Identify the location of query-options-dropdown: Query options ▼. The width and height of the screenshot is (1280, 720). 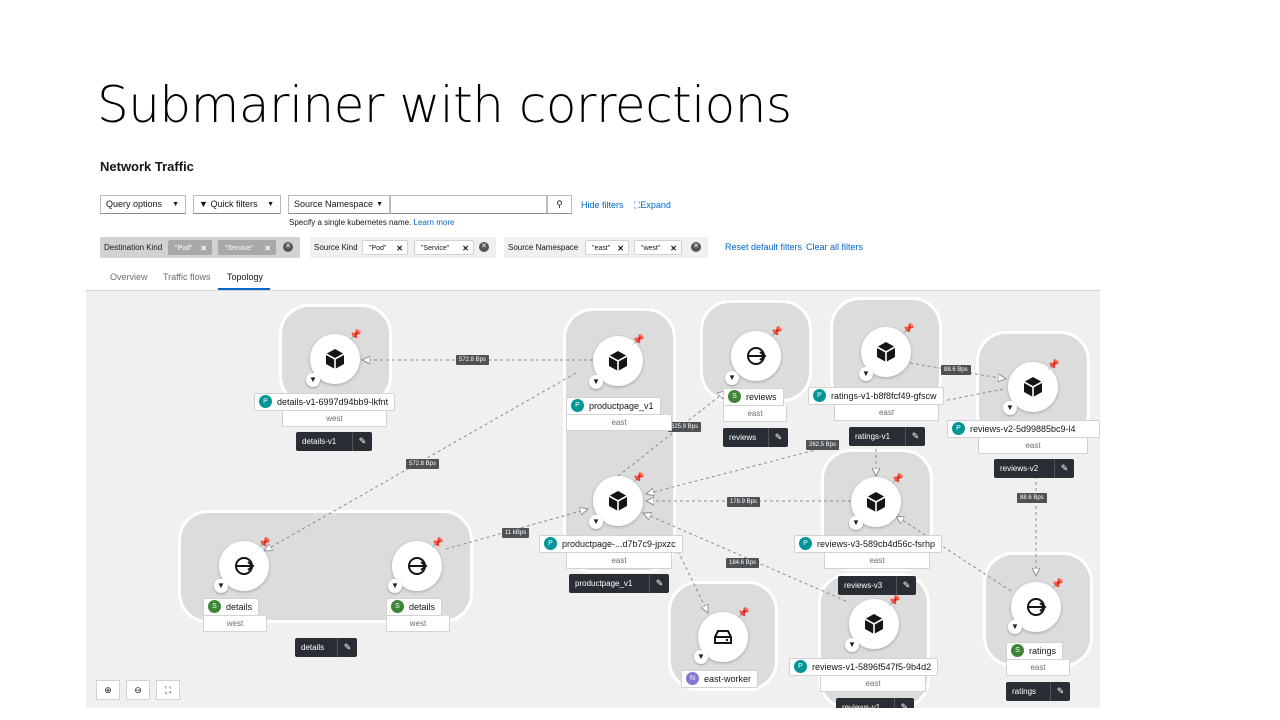
(143, 204).